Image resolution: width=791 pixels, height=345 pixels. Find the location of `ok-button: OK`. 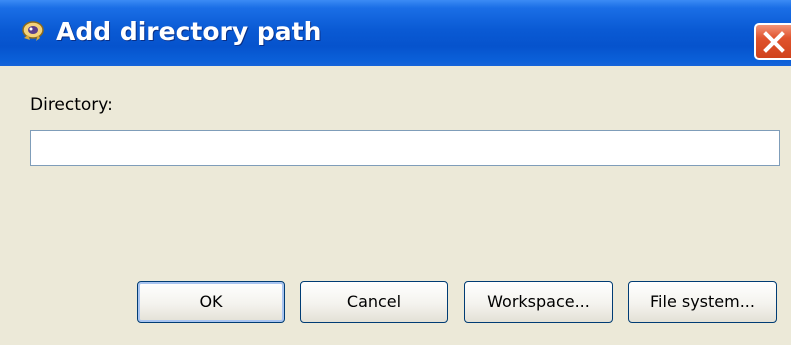

ok-button: OK is located at coordinates (211, 302).